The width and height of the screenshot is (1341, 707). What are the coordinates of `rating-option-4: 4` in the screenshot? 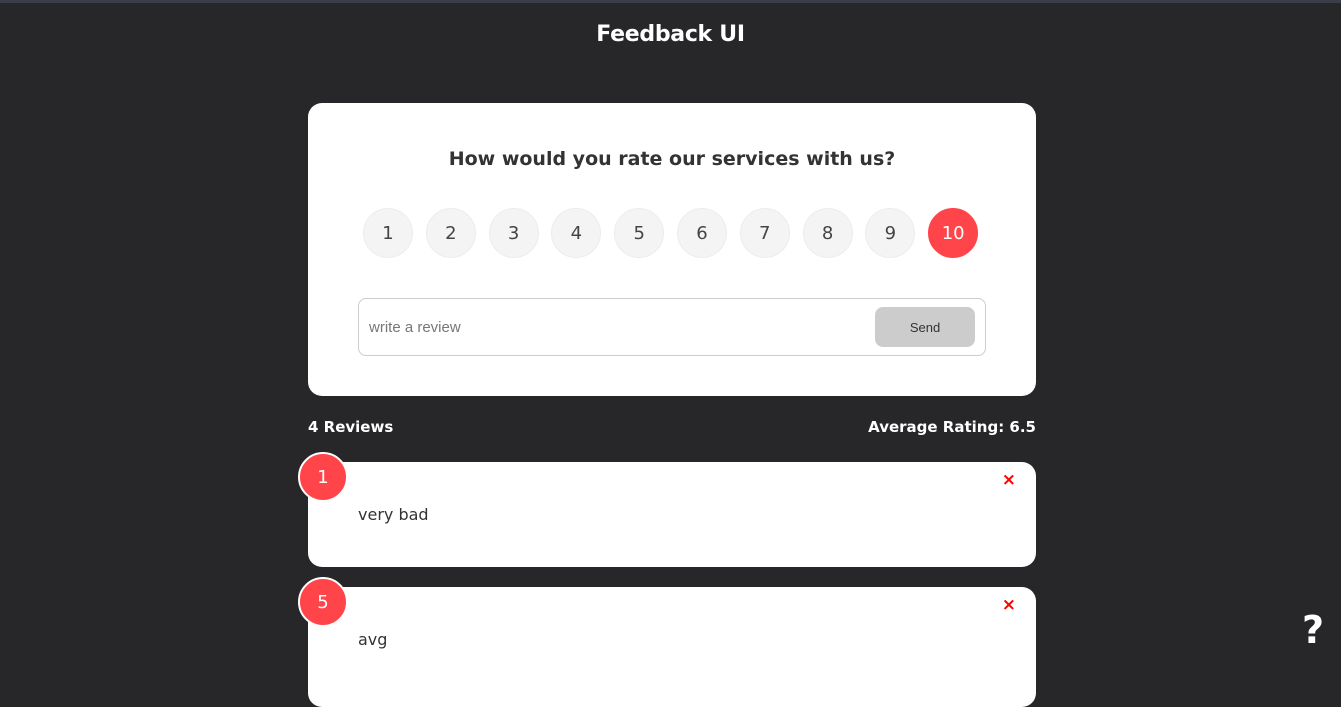 It's located at (576, 233).